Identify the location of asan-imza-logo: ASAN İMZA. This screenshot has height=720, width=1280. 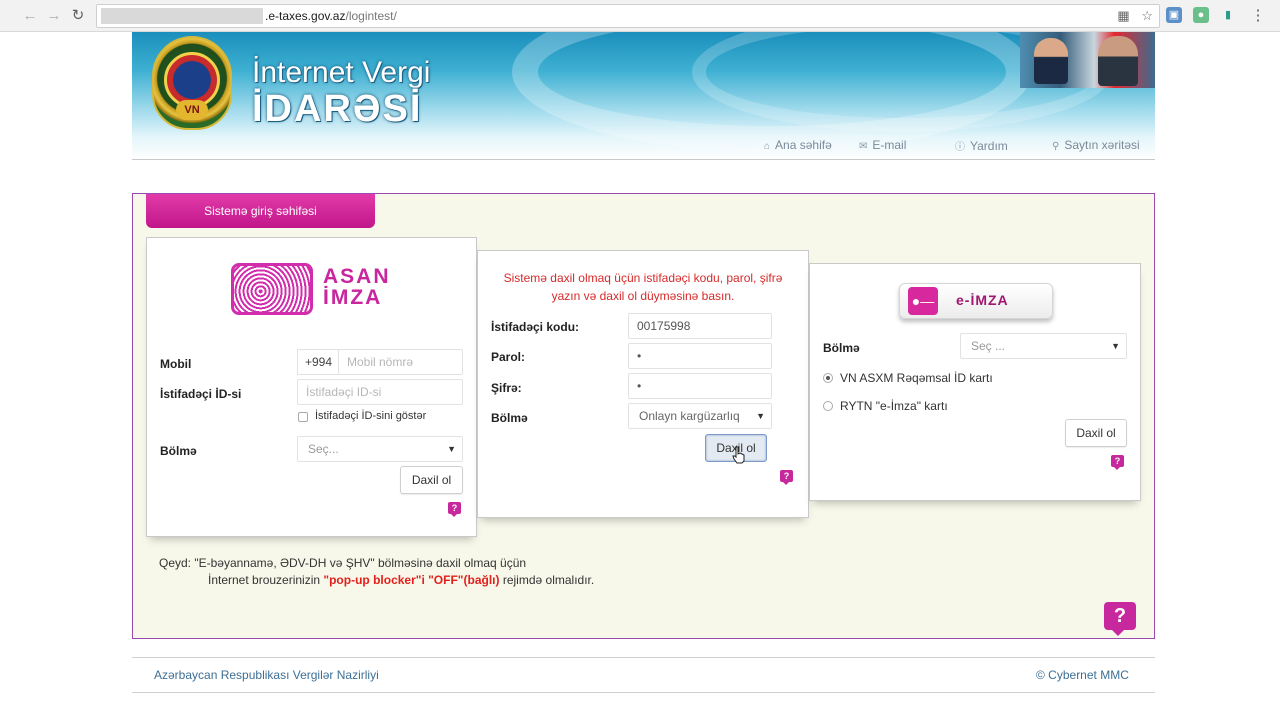
(357, 287).